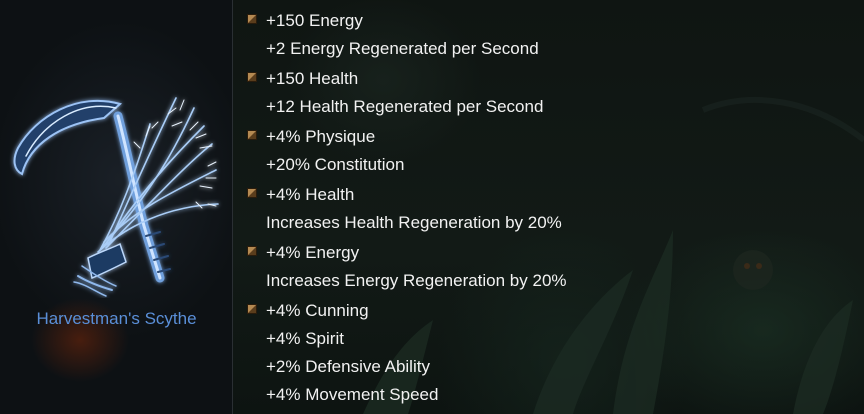 This screenshot has height=414, width=864. What do you see at coordinates (352, 394) in the screenshot?
I see `bonus-line: +4% Movement Speed` at bounding box center [352, 394].